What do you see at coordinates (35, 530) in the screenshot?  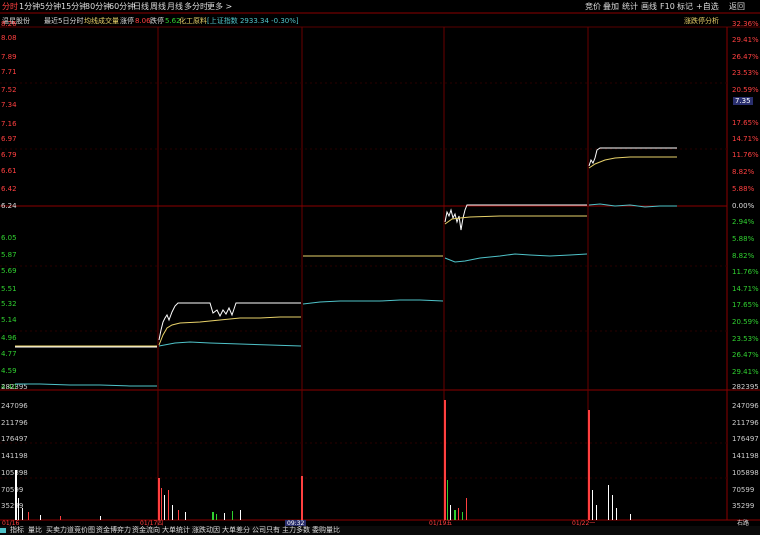 I see `bottom-tab: 量比` at bounding box center [35, 530].